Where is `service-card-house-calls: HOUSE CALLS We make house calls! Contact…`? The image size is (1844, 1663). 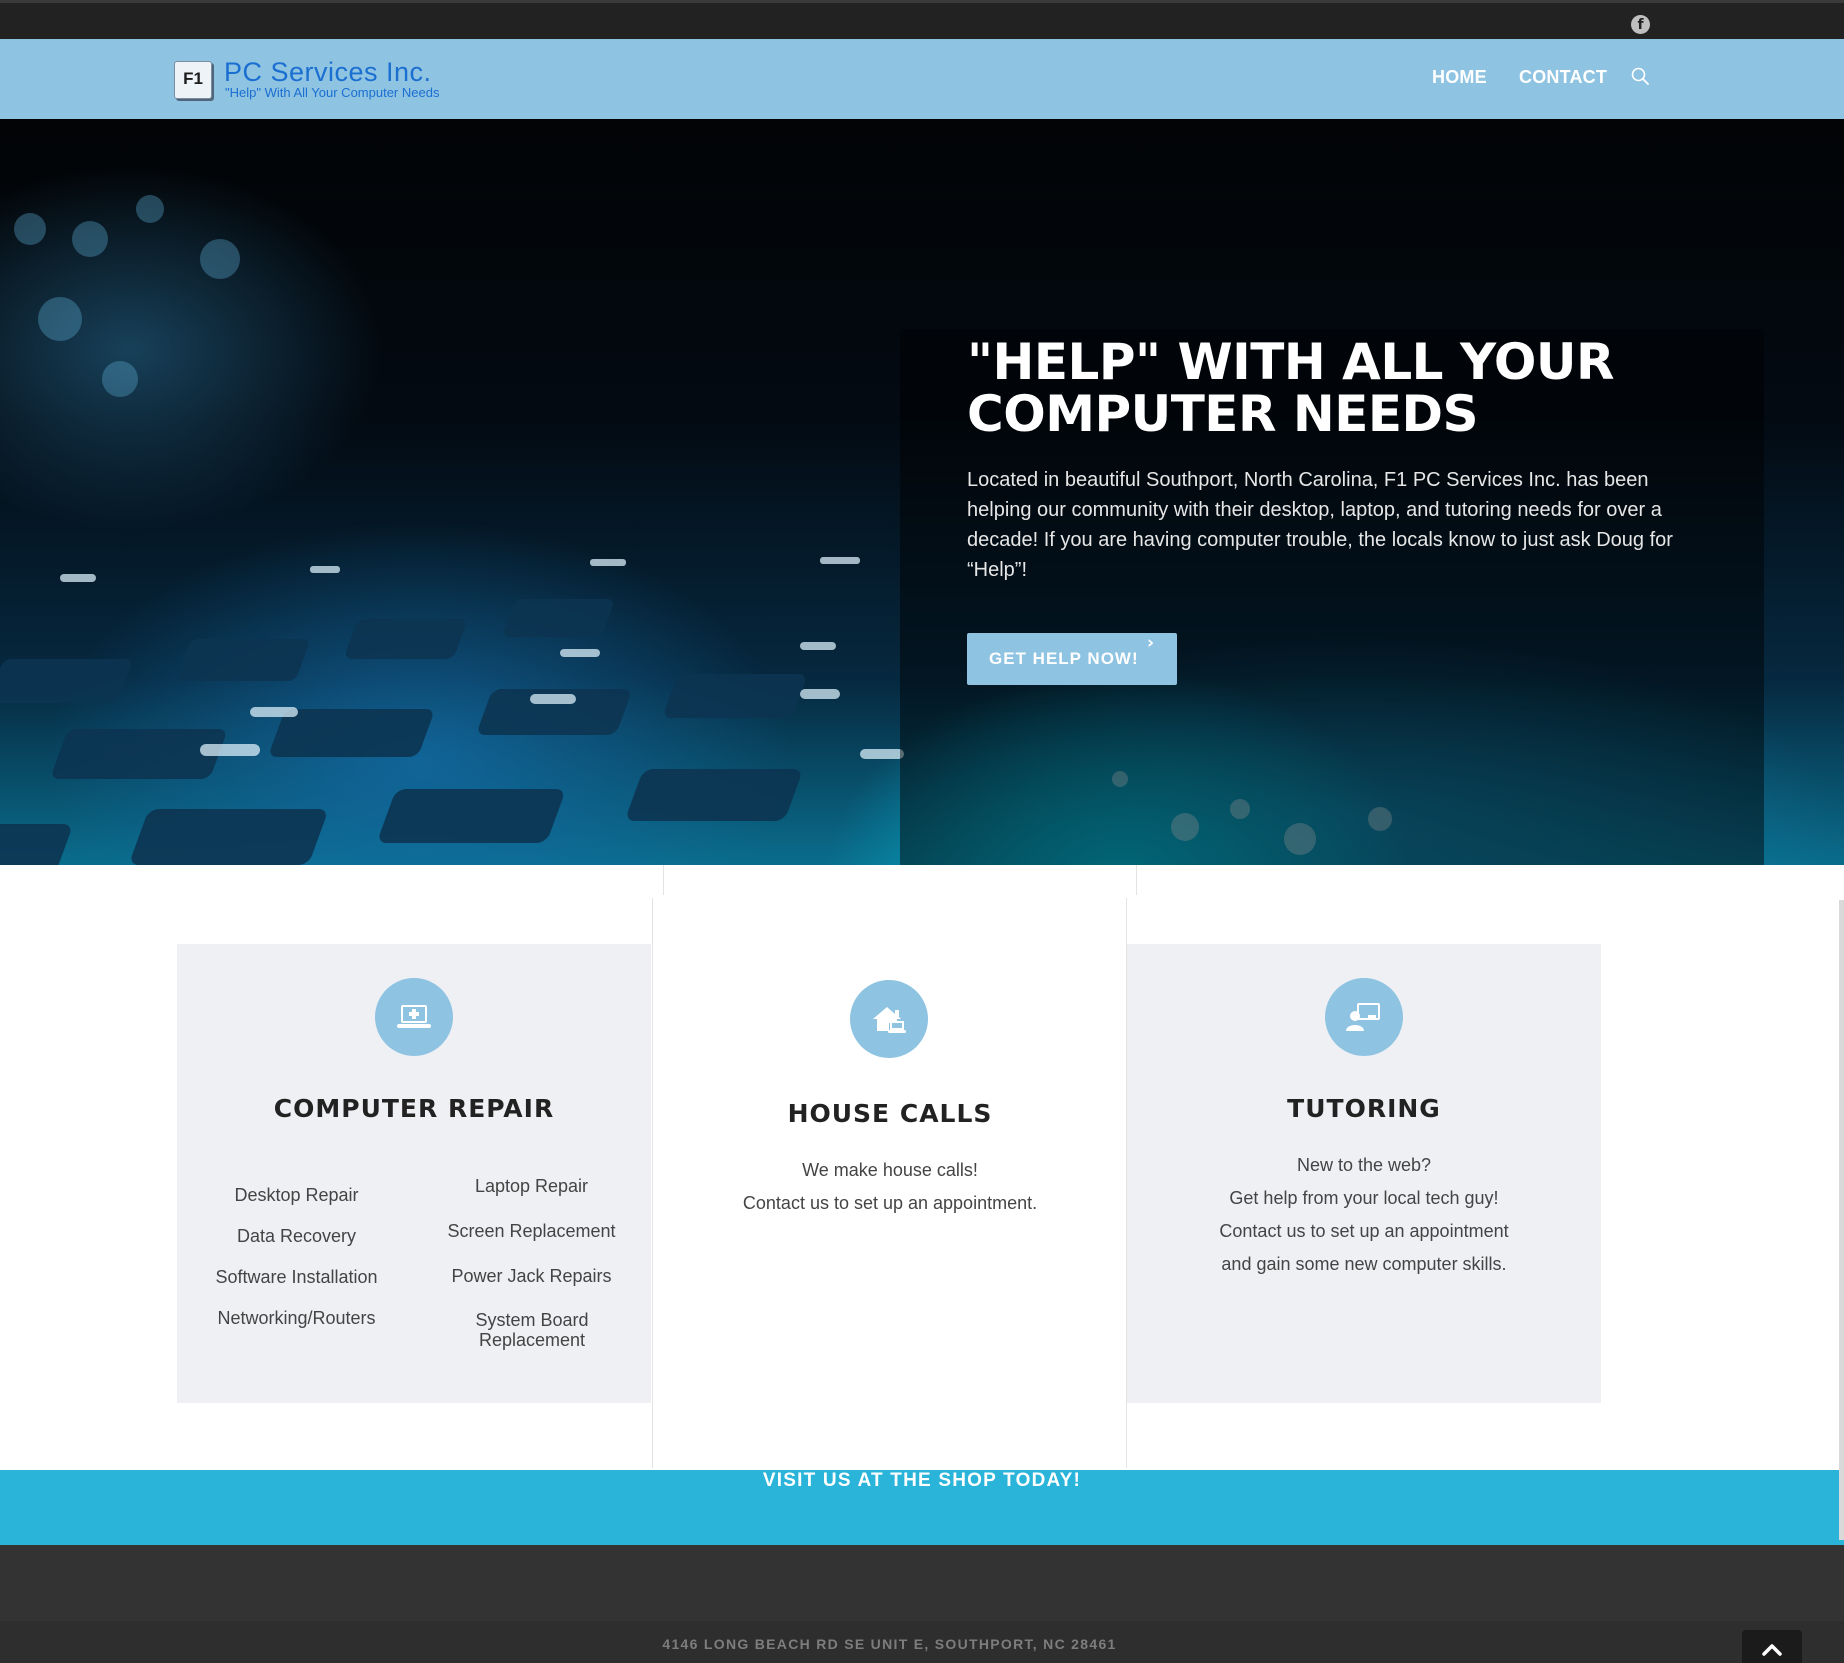
service-card-house-calls: HOUSE CALLS We make house calls! Contact… is located at coordinates (890, 1173).